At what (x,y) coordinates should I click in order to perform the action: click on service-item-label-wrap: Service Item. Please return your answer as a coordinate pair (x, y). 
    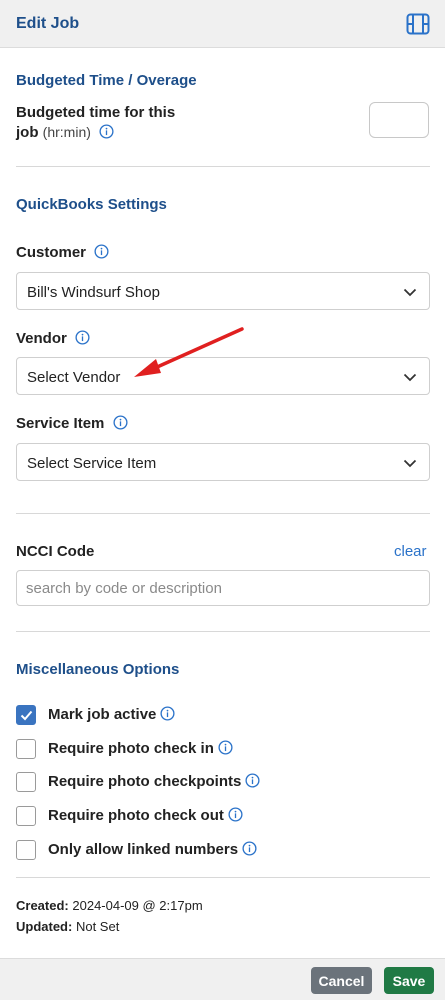
    Looking at the image, I should click on (72, 423).